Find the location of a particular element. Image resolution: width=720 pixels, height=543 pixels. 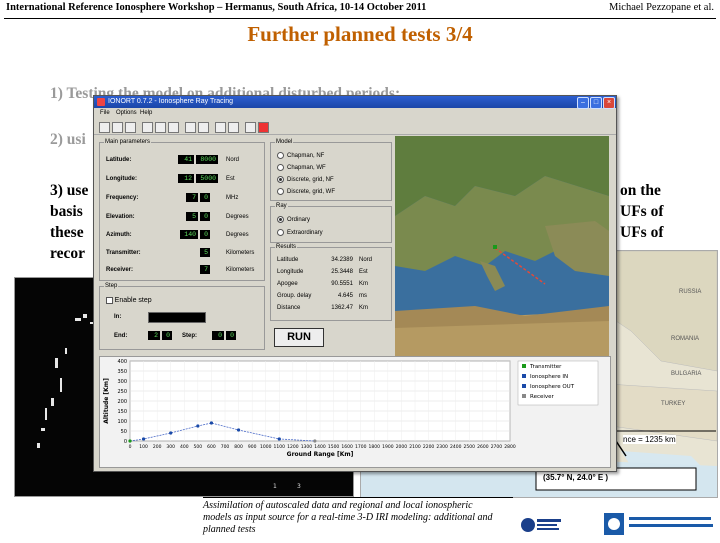

model-option-discrete-nf: Discrete, grid, NF is located at coordinates (305, 179).